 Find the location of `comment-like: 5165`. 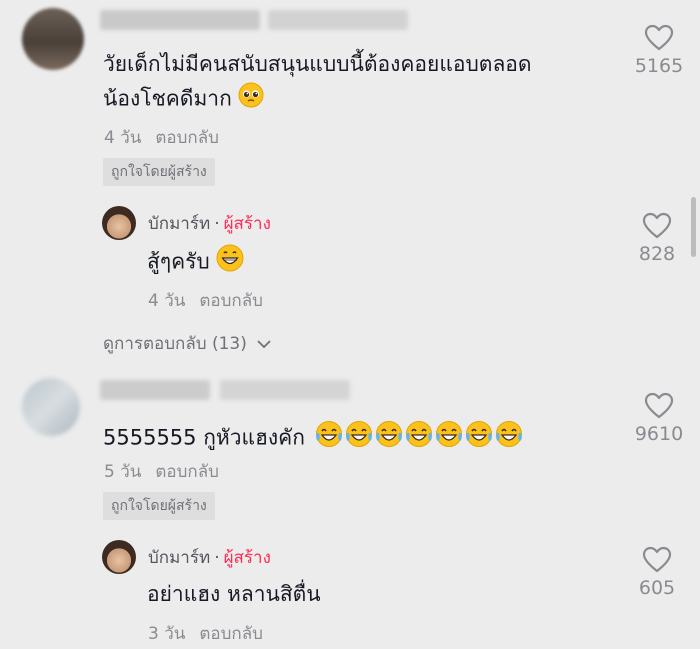

comment-like: 5165 is located at coordinates (659, 50).